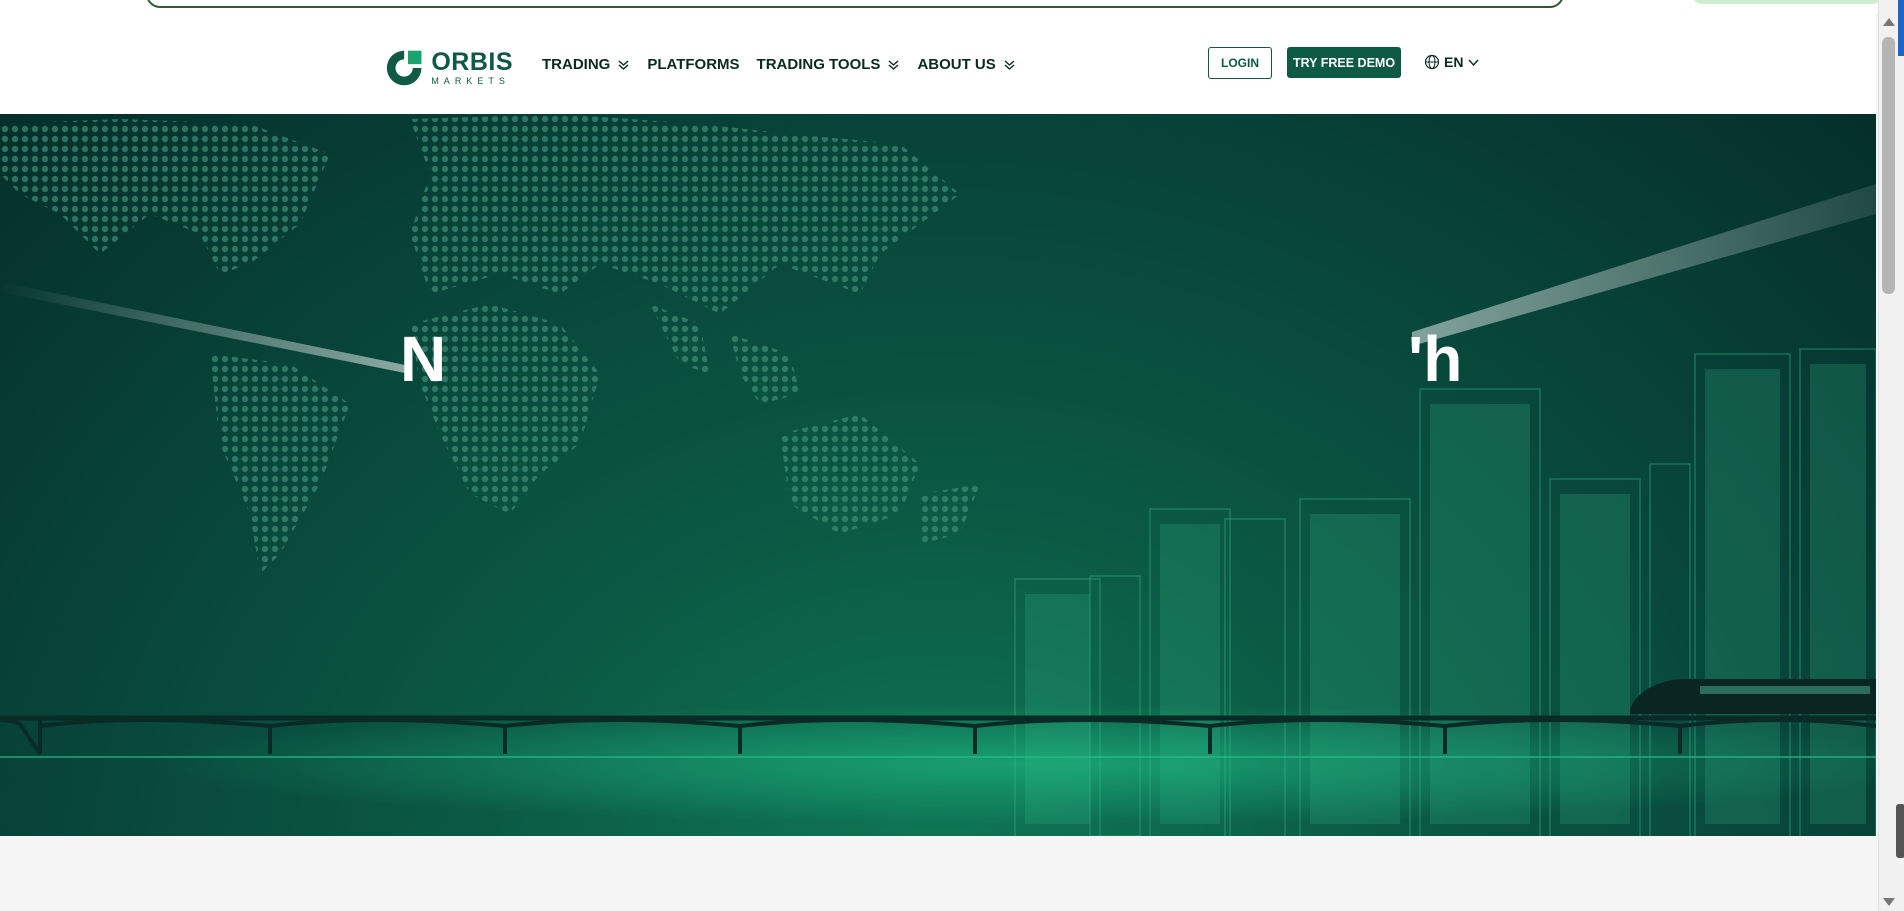 The width and height of the screenshot is (1904, 911). Describe the element at coordinates (855, 4) in the screenshot. I see `search-pill-edge` at that location.